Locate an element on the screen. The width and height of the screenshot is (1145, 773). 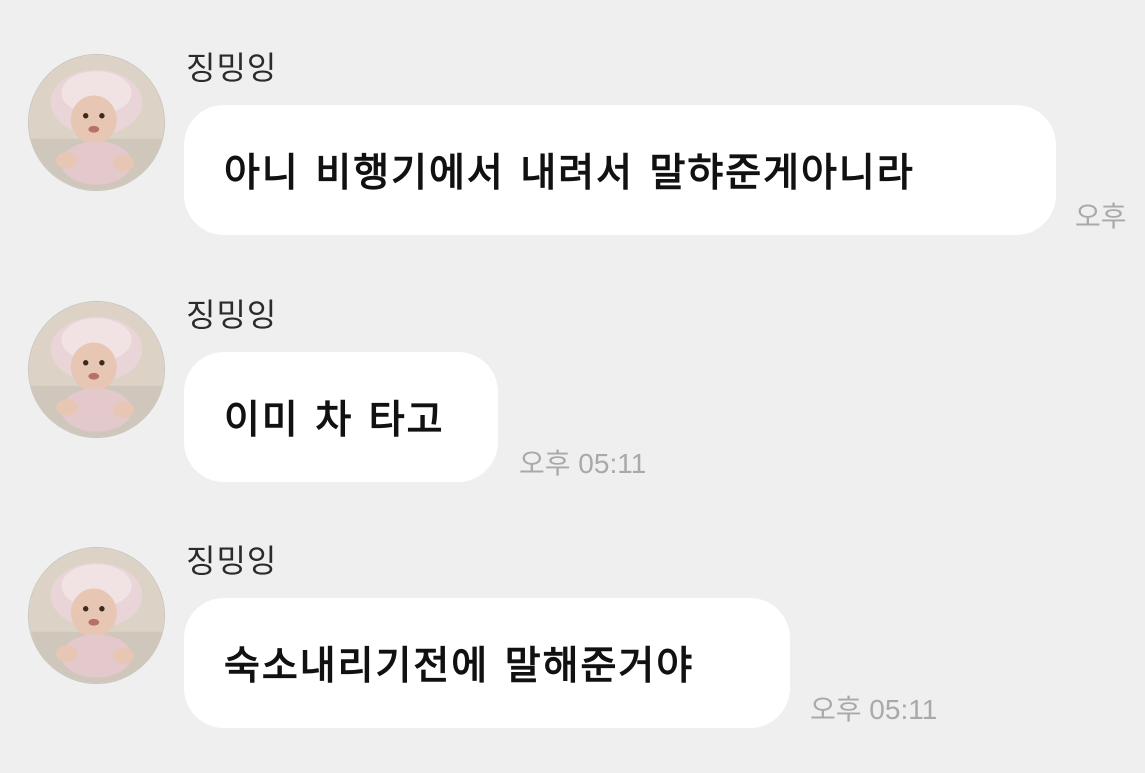
message-text: 이미 차 타고 is located at coordinates (334, 420).